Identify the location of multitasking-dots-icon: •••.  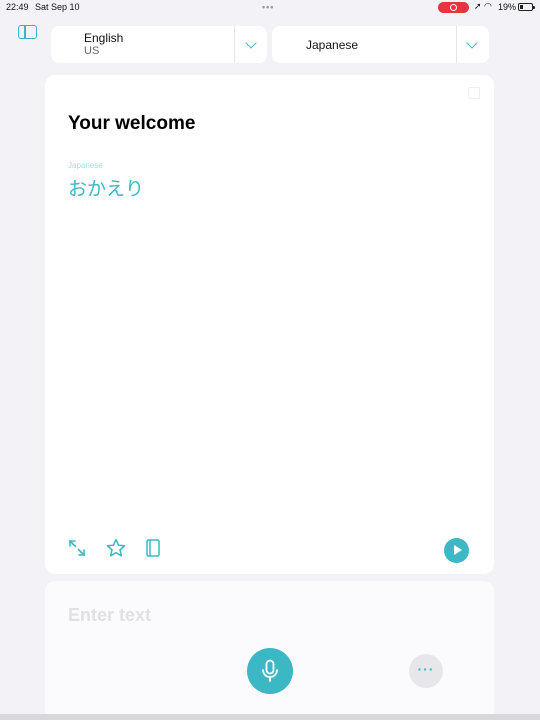
(268, 7).